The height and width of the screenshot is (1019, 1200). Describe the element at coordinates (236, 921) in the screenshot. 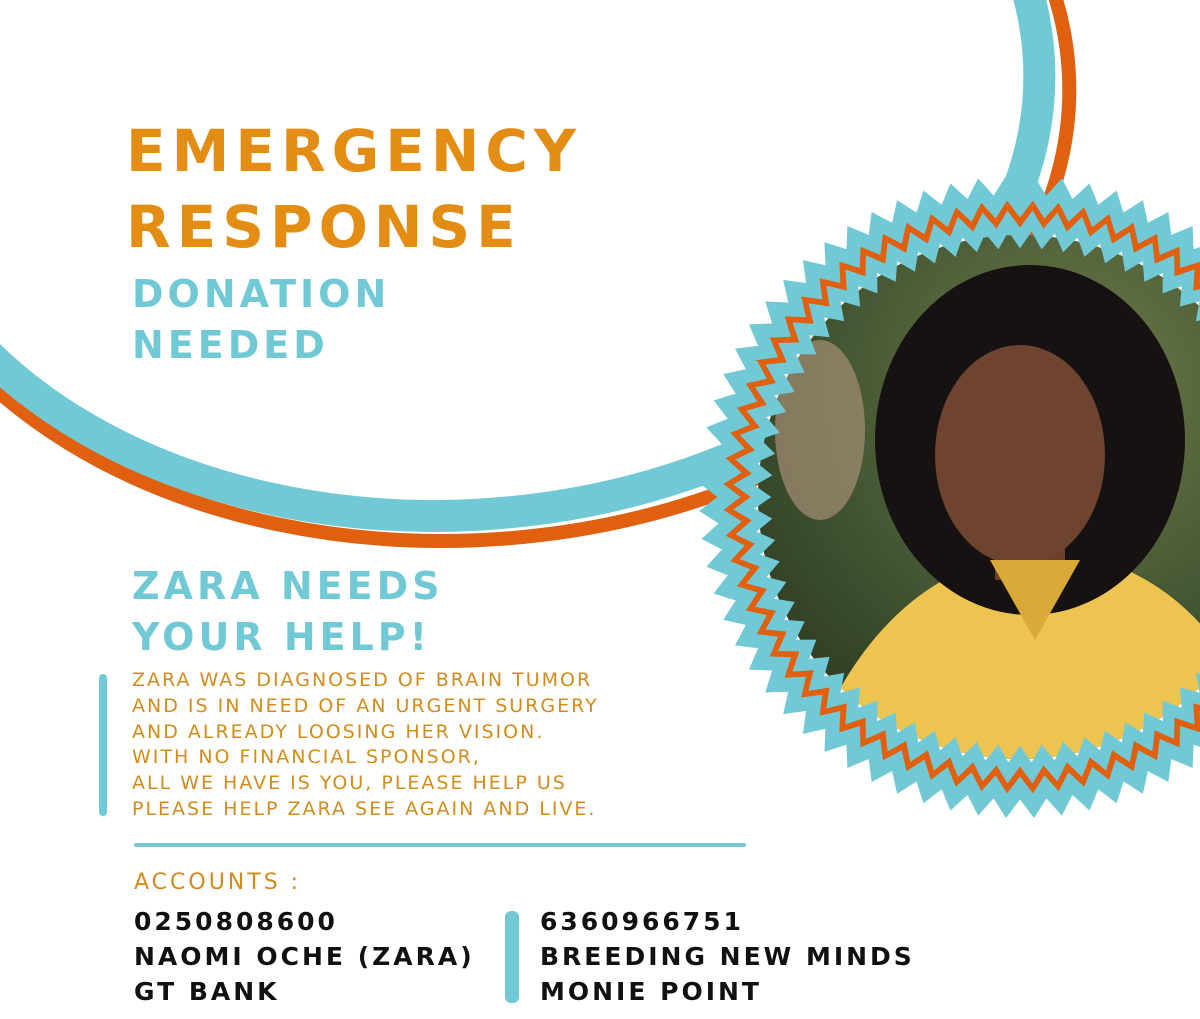

I see `account-number: 0250808600` at that location.